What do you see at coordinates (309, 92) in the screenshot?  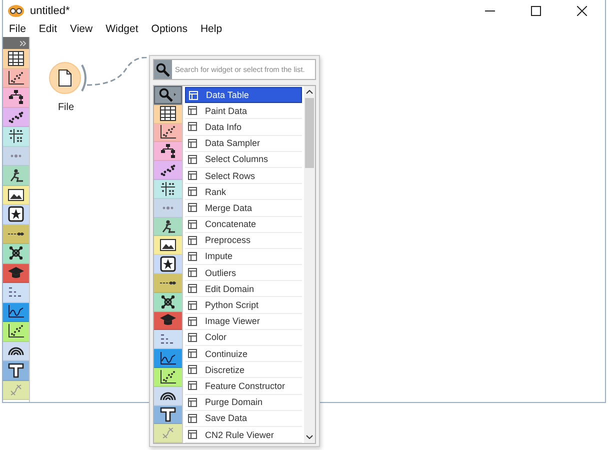 I see `scroll-up-icon` at bounding box center [309, 92].